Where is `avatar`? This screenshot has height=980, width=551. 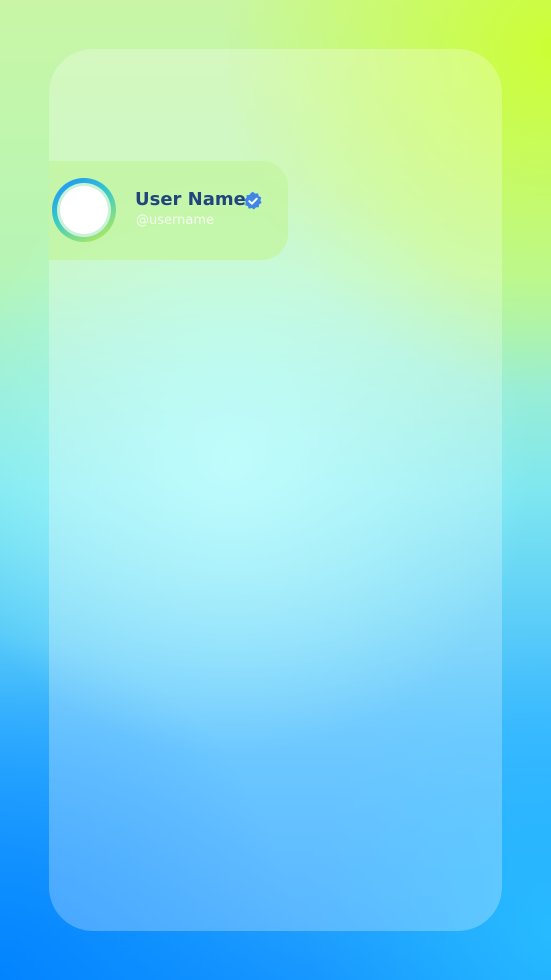
avatar is located at coordinates (84, 210).